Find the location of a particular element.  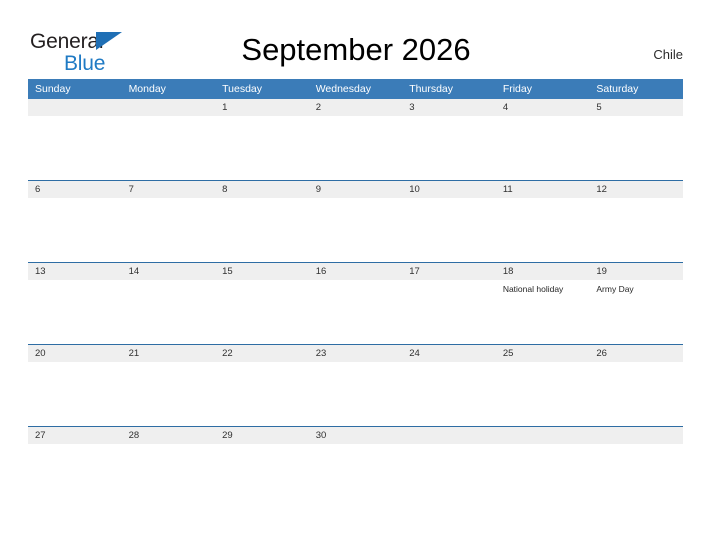

calendar-day-cell: 21 is located at coordinates (168, 385).